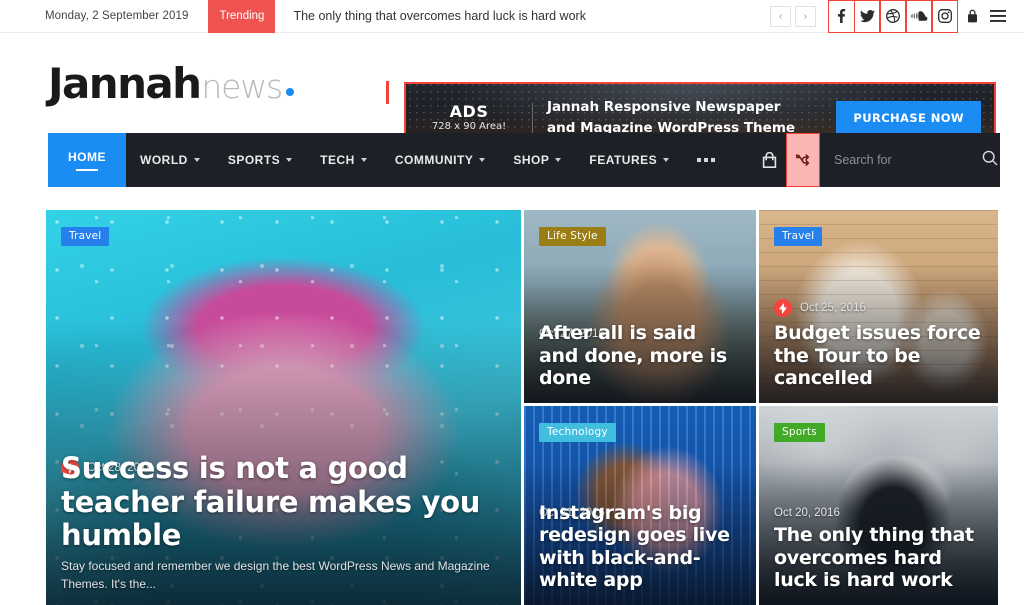 Image resolution: width=1024 pixels, height=605 pixels. Describe the element at coordinates (242, 86) in the screenshot. I see `logo-secondary-text: news` at that location.